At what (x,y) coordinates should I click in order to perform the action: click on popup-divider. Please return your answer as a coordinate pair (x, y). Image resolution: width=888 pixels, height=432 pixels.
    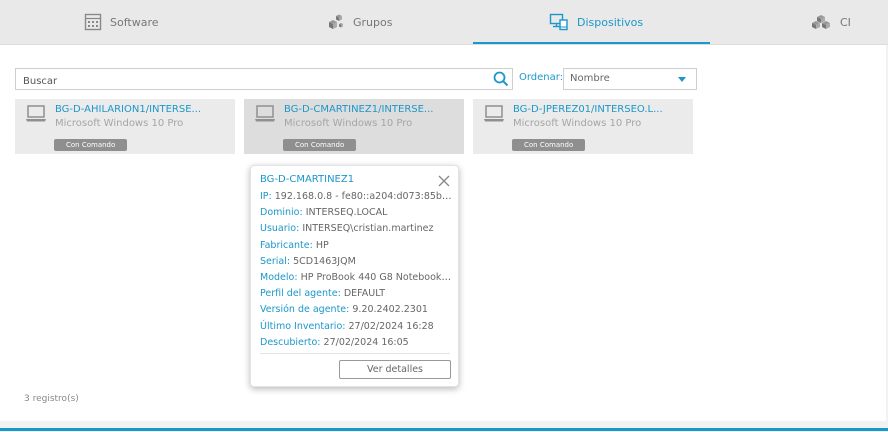
    Looking at the image, I should click on (355, 353).